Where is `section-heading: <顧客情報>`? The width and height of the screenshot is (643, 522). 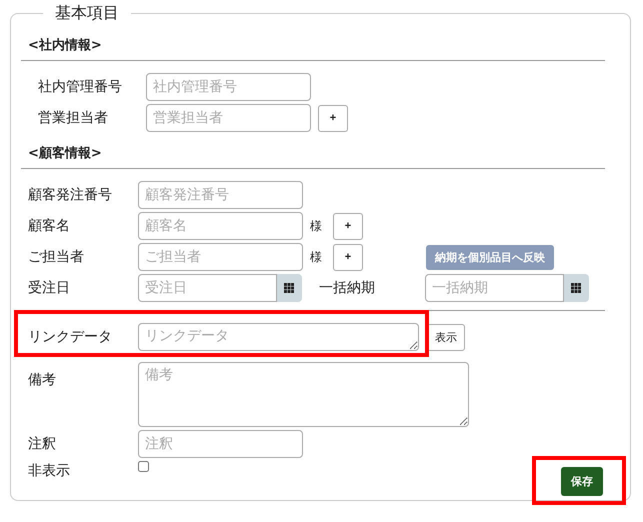 section-heading: <顧客情報> is located at coordinates (65, 153).